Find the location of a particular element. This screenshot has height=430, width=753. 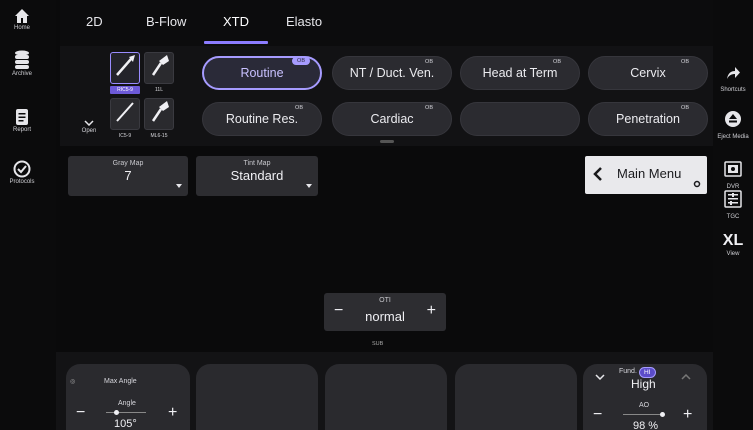

eject-media-button: Eject Media is located at coordinates (733, 125).